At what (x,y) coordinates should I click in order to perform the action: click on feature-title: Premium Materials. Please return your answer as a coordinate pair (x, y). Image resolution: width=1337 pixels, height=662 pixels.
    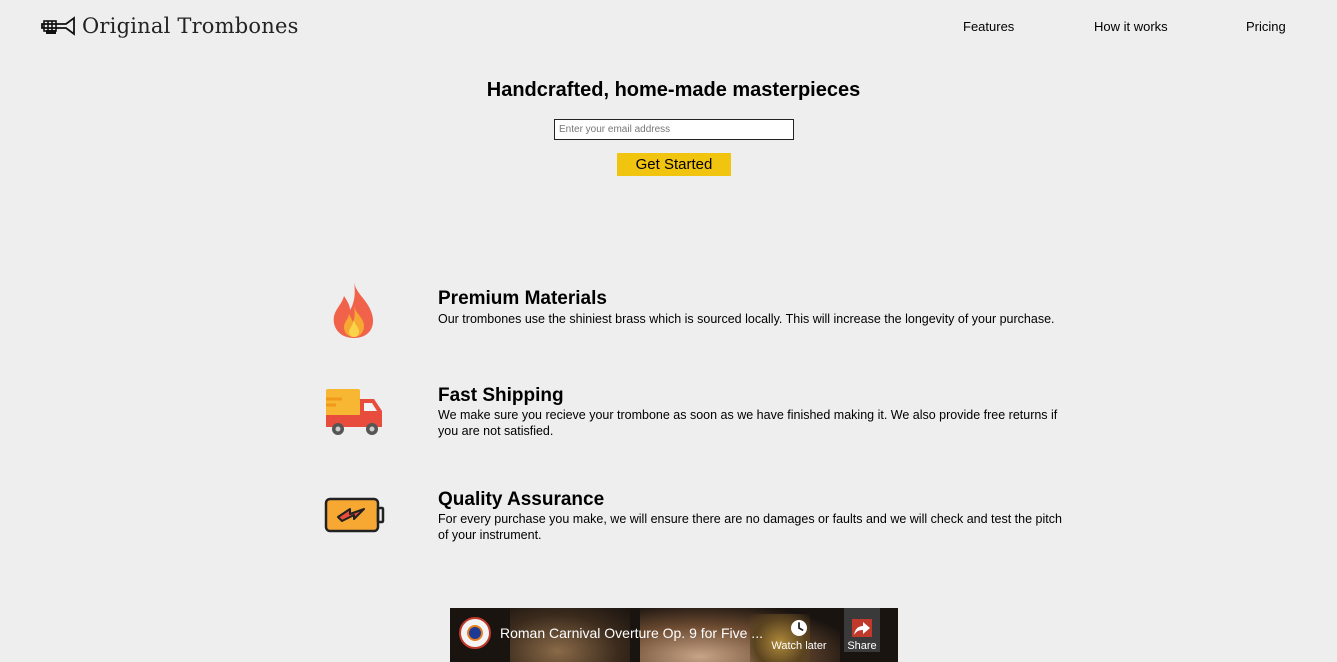
    Looking at the image, I should click on (522, 298).